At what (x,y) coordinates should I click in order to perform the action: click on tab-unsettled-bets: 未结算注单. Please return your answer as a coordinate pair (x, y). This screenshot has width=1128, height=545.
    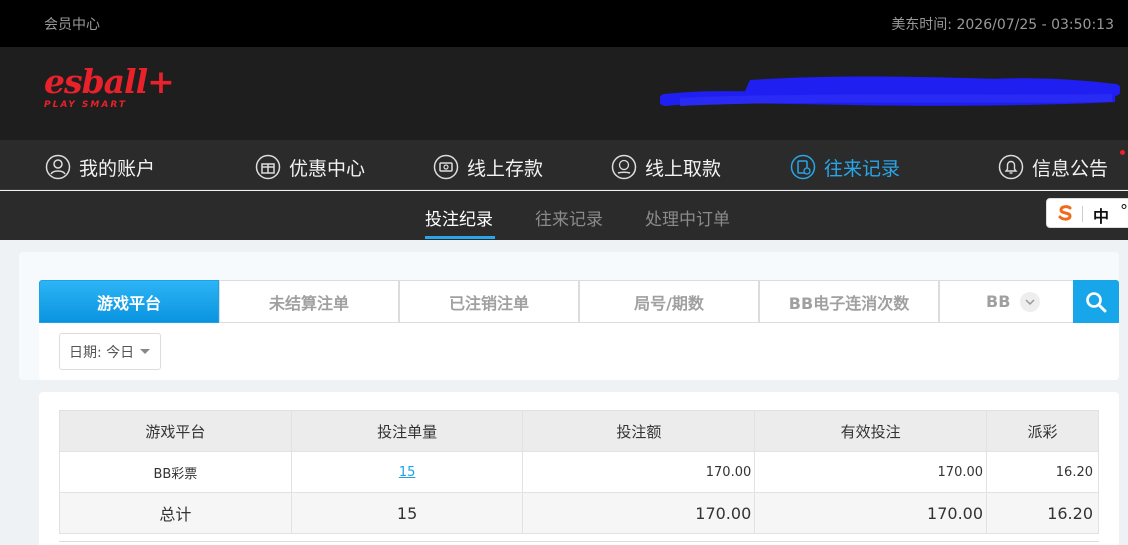
    Looking at the image, I should click on (309, 301).